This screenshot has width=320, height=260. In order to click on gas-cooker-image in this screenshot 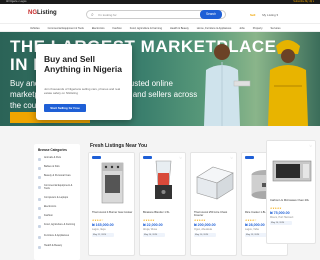, I will do `click(112, 183)`.